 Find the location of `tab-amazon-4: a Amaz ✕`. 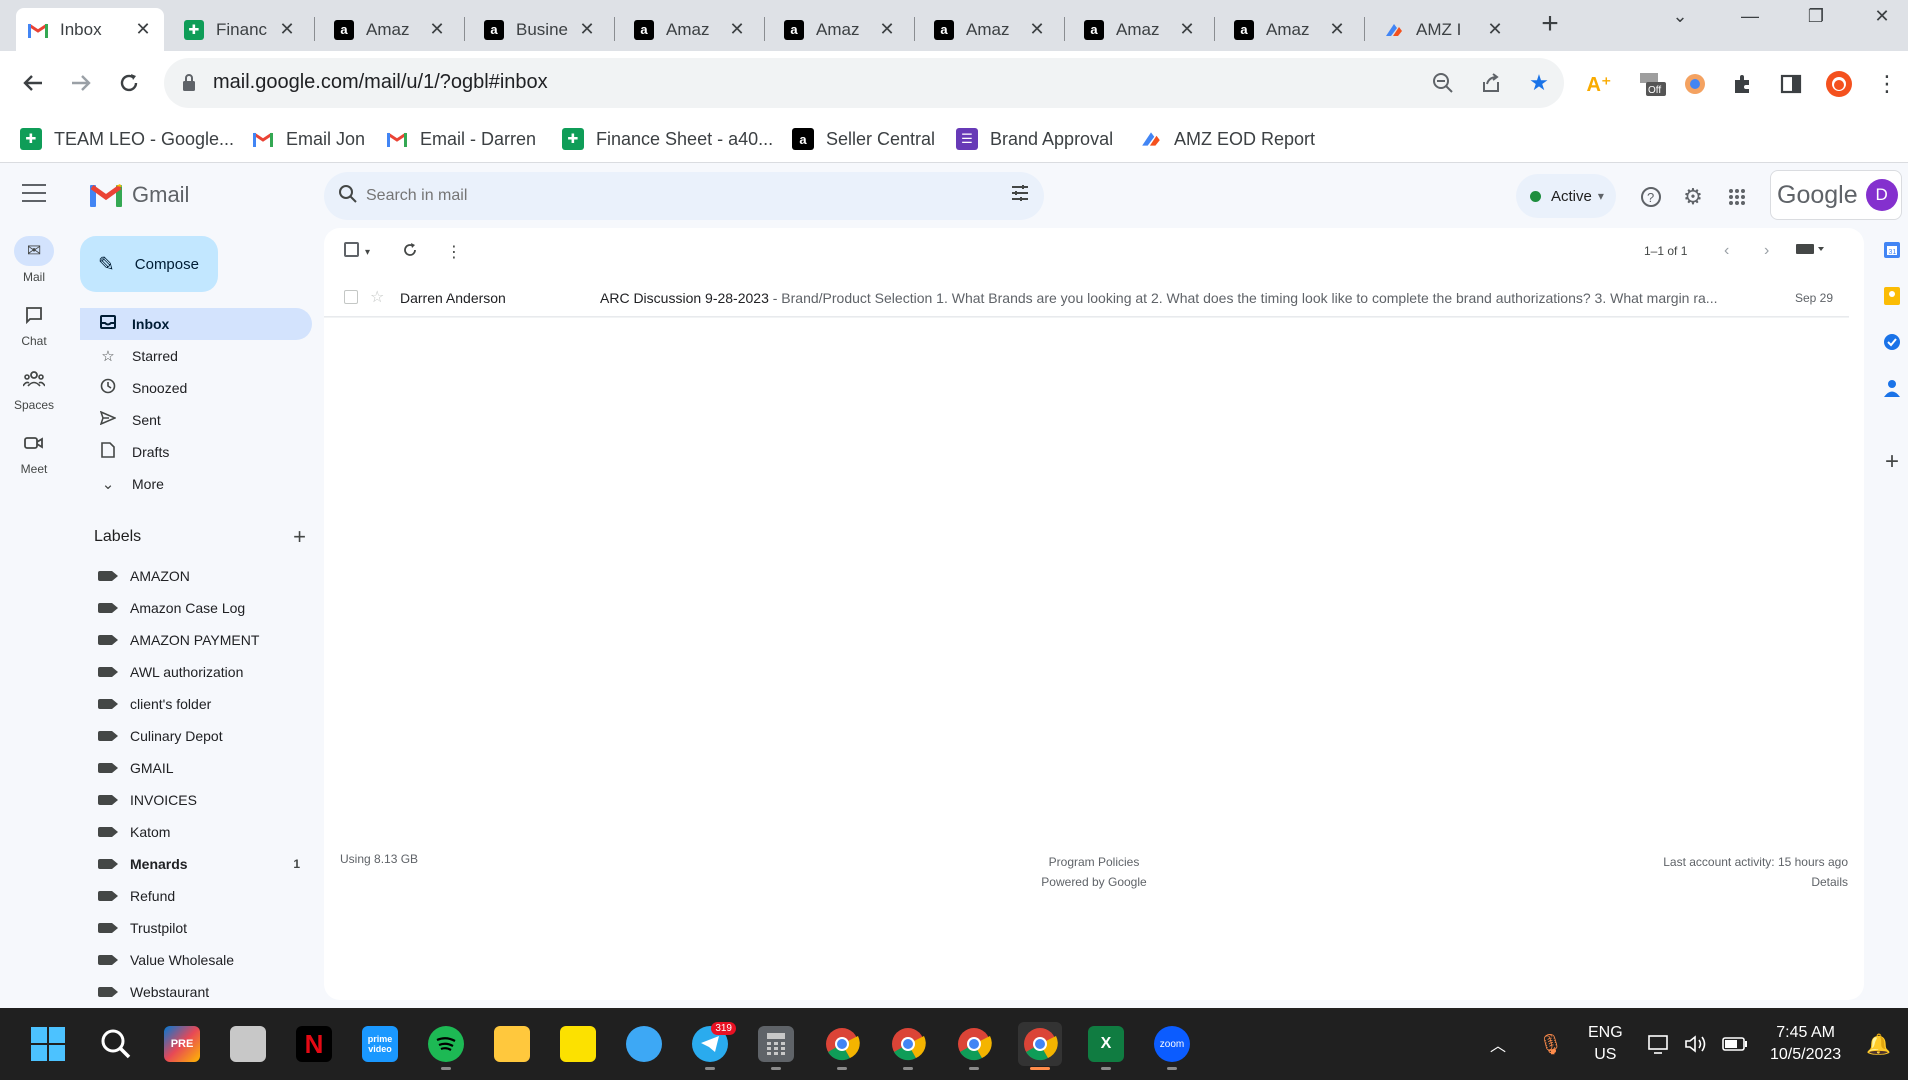

tab-amazon-4: a Amaz ✕ is located at coordinates (990, 29).